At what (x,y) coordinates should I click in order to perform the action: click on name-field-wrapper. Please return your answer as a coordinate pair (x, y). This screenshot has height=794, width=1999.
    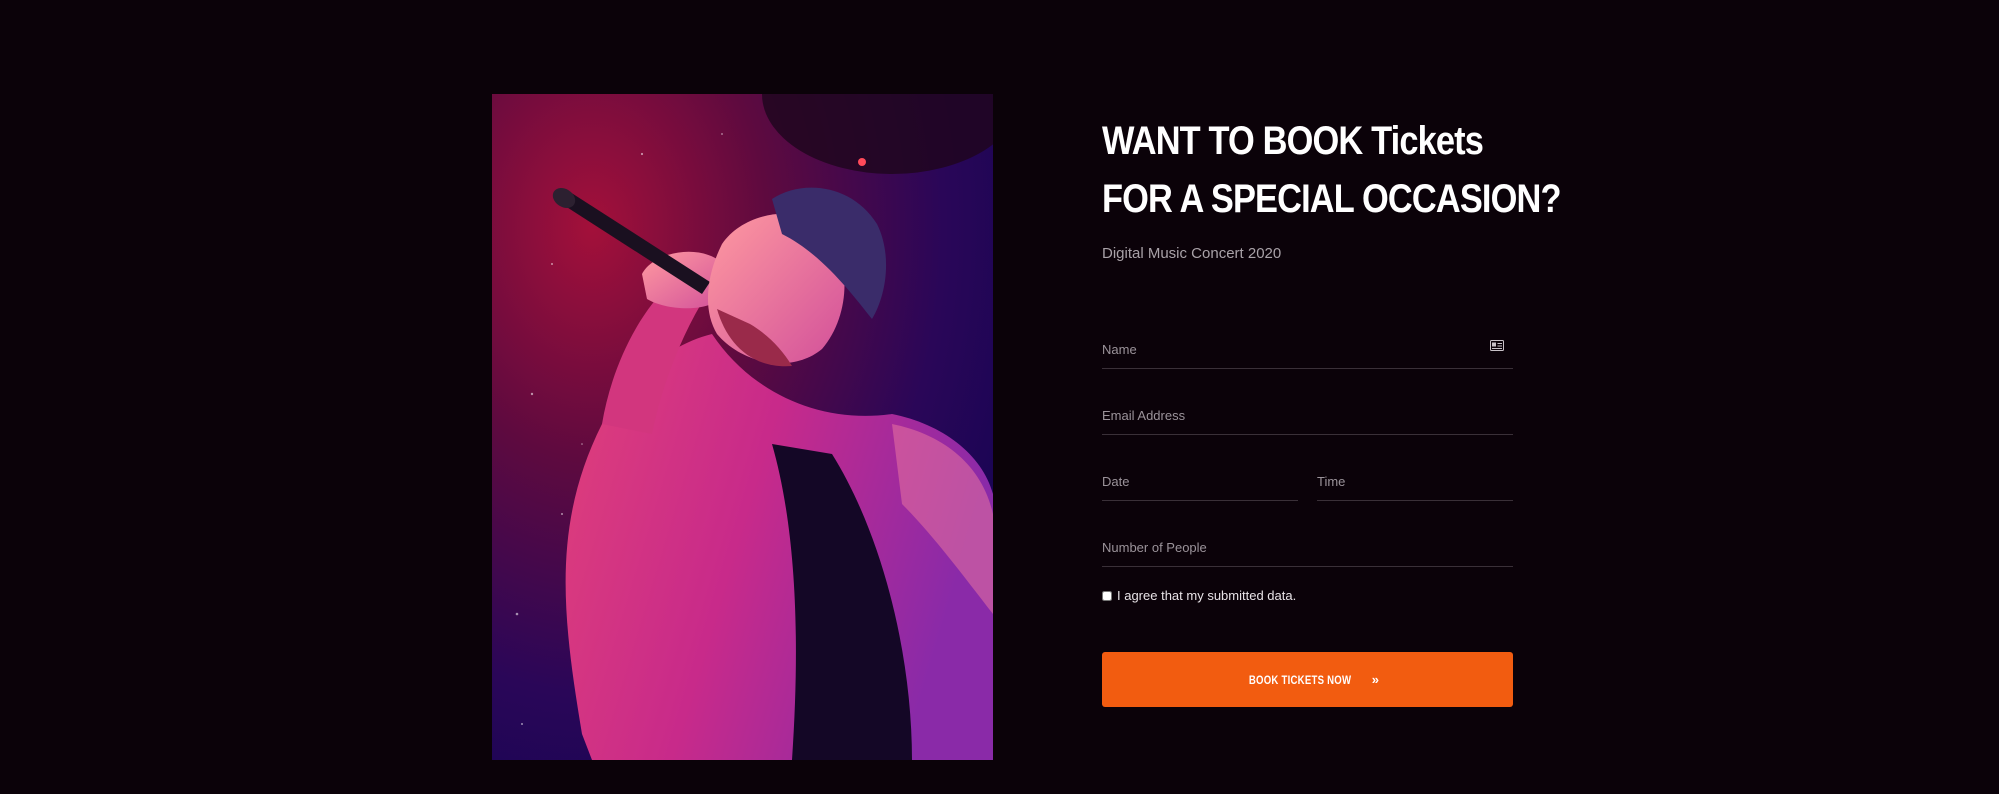
    Looking at the image, I should click on (1307, 349).